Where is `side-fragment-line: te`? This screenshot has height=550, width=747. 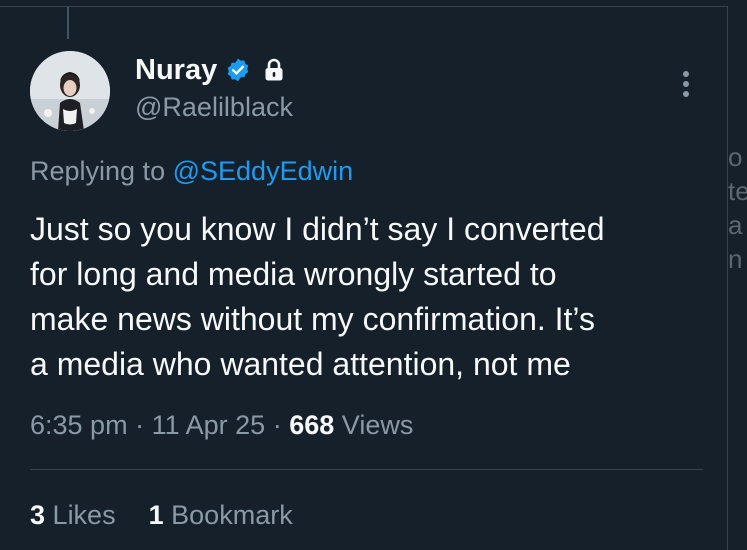
side-fragment-line: te is located at coordinates (737, 191).